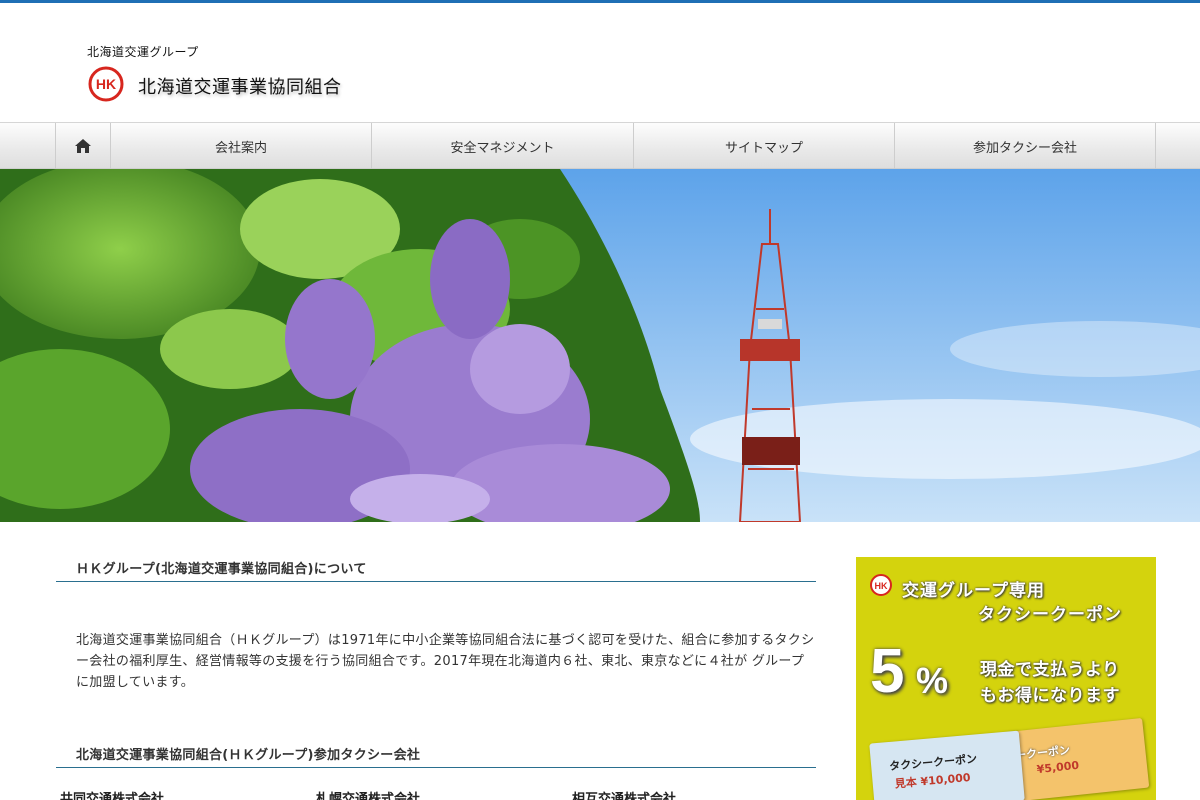  I want to click on company-link: 相互交通株式会社, so click(624, 794).